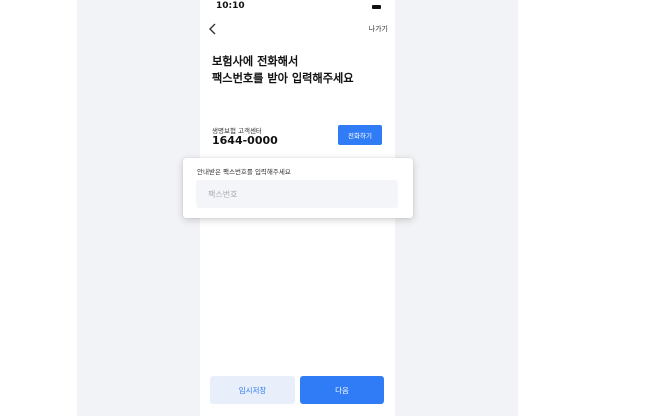  I want to click on fax-input-label: 안내받은 팩스번호를 입력해주세요, so click(244, 172).